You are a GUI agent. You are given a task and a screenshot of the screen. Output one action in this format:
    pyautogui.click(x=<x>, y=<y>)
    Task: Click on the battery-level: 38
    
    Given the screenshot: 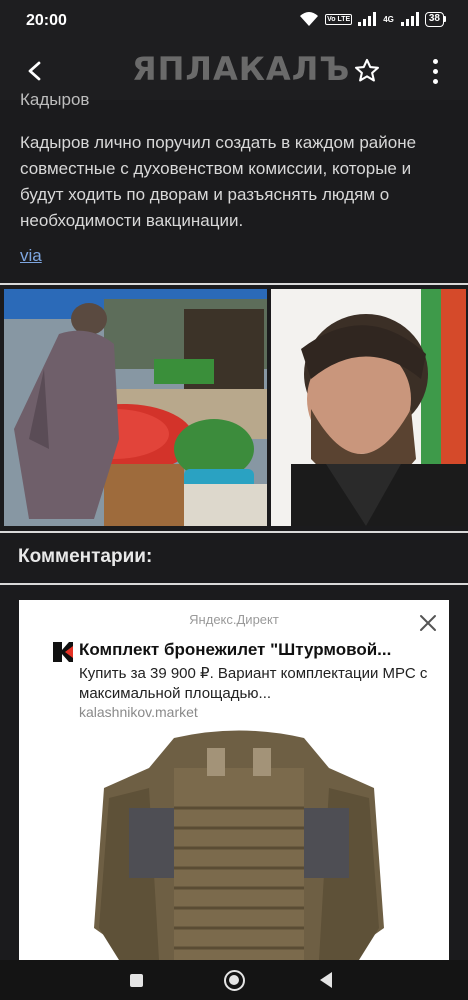 What is the action you would take?
    pyautogui.click(x=434, y=19)
    